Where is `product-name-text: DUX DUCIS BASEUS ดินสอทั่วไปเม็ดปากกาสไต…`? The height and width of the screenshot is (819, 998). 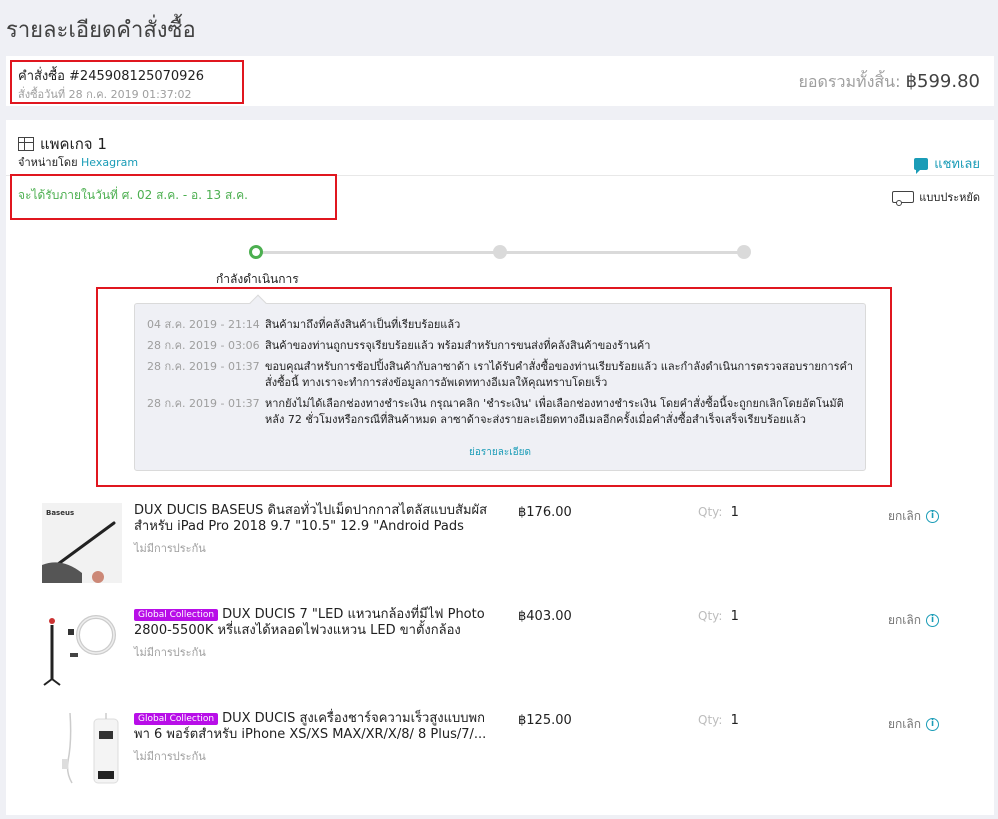
product-name-text: DUX DUCIS BASEUS ดินสอทั่วไปเม็ดปากกาสไต… is located at coordinates (311, 518).